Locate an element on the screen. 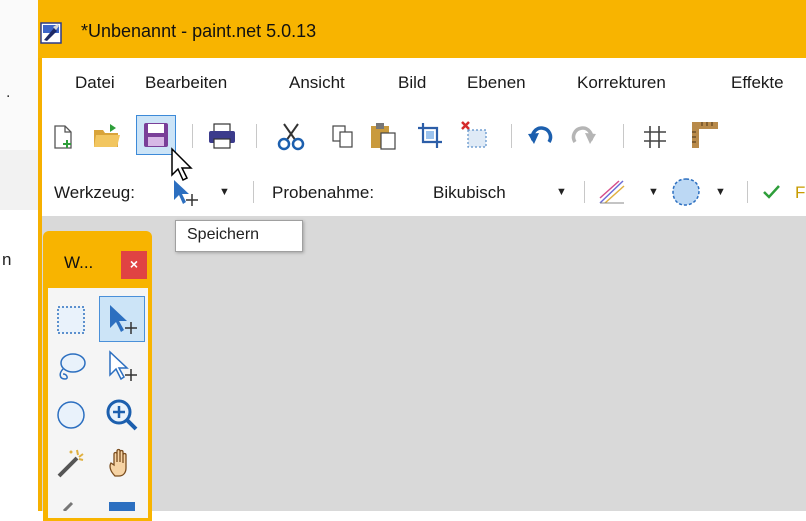 The height and width of the screenshot is (521, 806). move-selection-icon is located at coordinates (122, 367).